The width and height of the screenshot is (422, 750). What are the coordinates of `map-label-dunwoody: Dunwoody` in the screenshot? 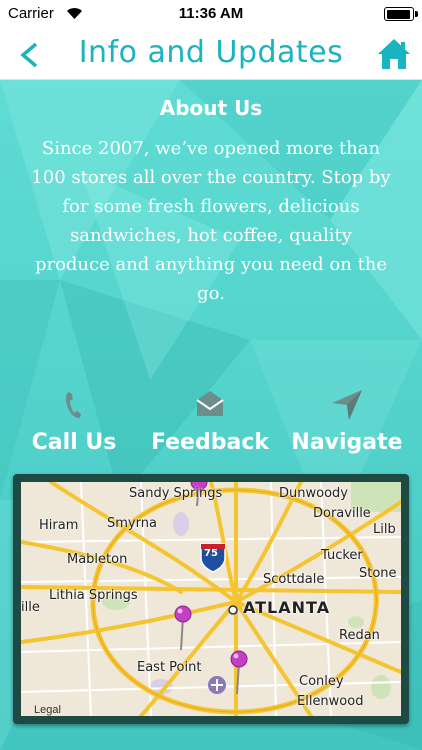 It's located at (313, 493).